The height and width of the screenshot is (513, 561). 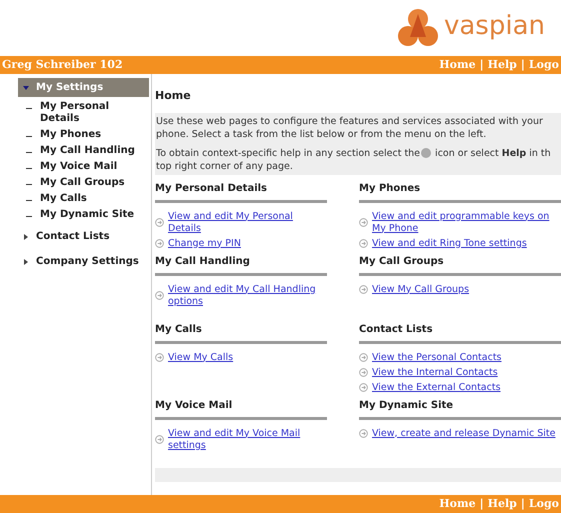 What do you see at coordinates (402, 261) in the screenshot?
I see `section-title: My Call Groups` at bounding box center [402, 261].